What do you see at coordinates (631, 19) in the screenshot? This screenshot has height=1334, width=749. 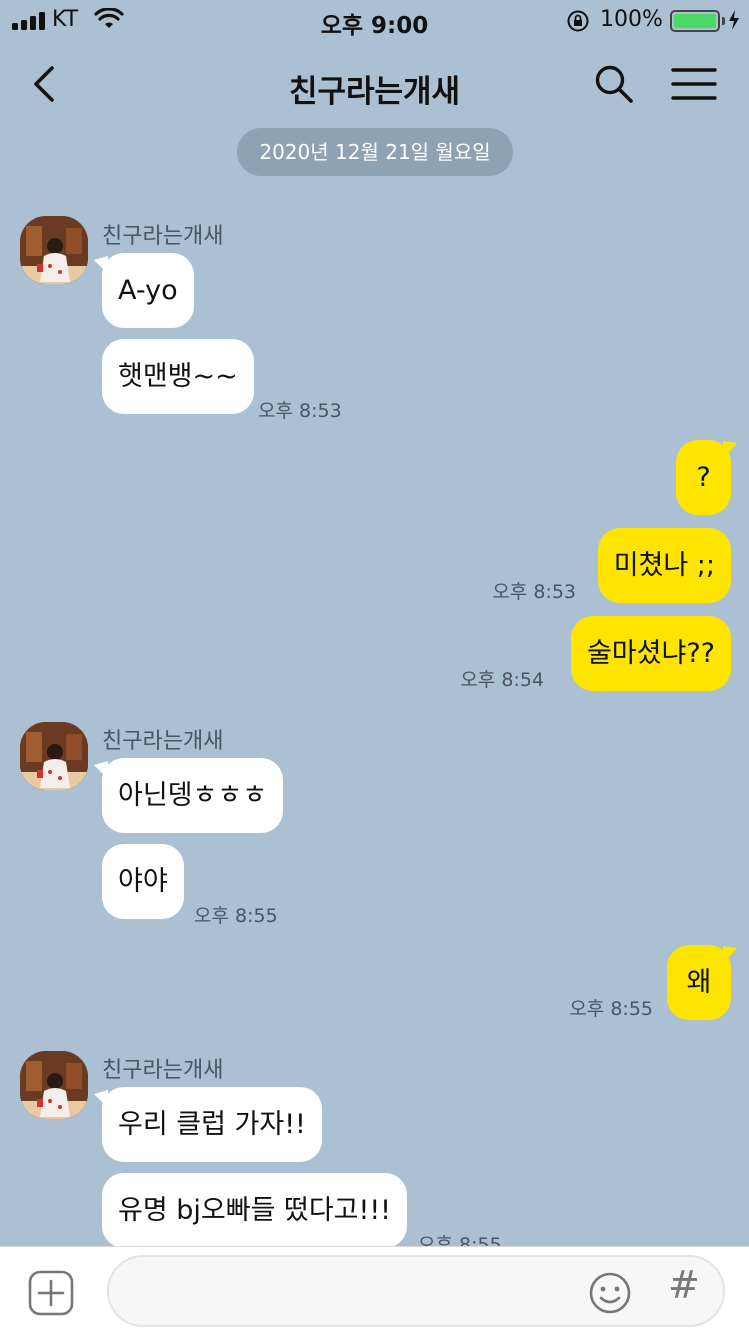 I see `battery-percent: 100%` at bounding box center [631, 19].